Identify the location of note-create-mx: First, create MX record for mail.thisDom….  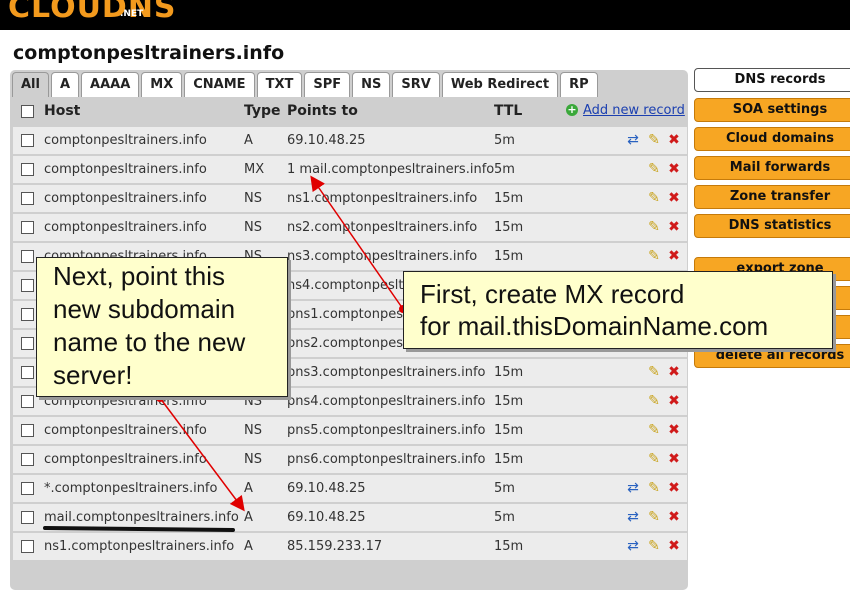
(618, 310).